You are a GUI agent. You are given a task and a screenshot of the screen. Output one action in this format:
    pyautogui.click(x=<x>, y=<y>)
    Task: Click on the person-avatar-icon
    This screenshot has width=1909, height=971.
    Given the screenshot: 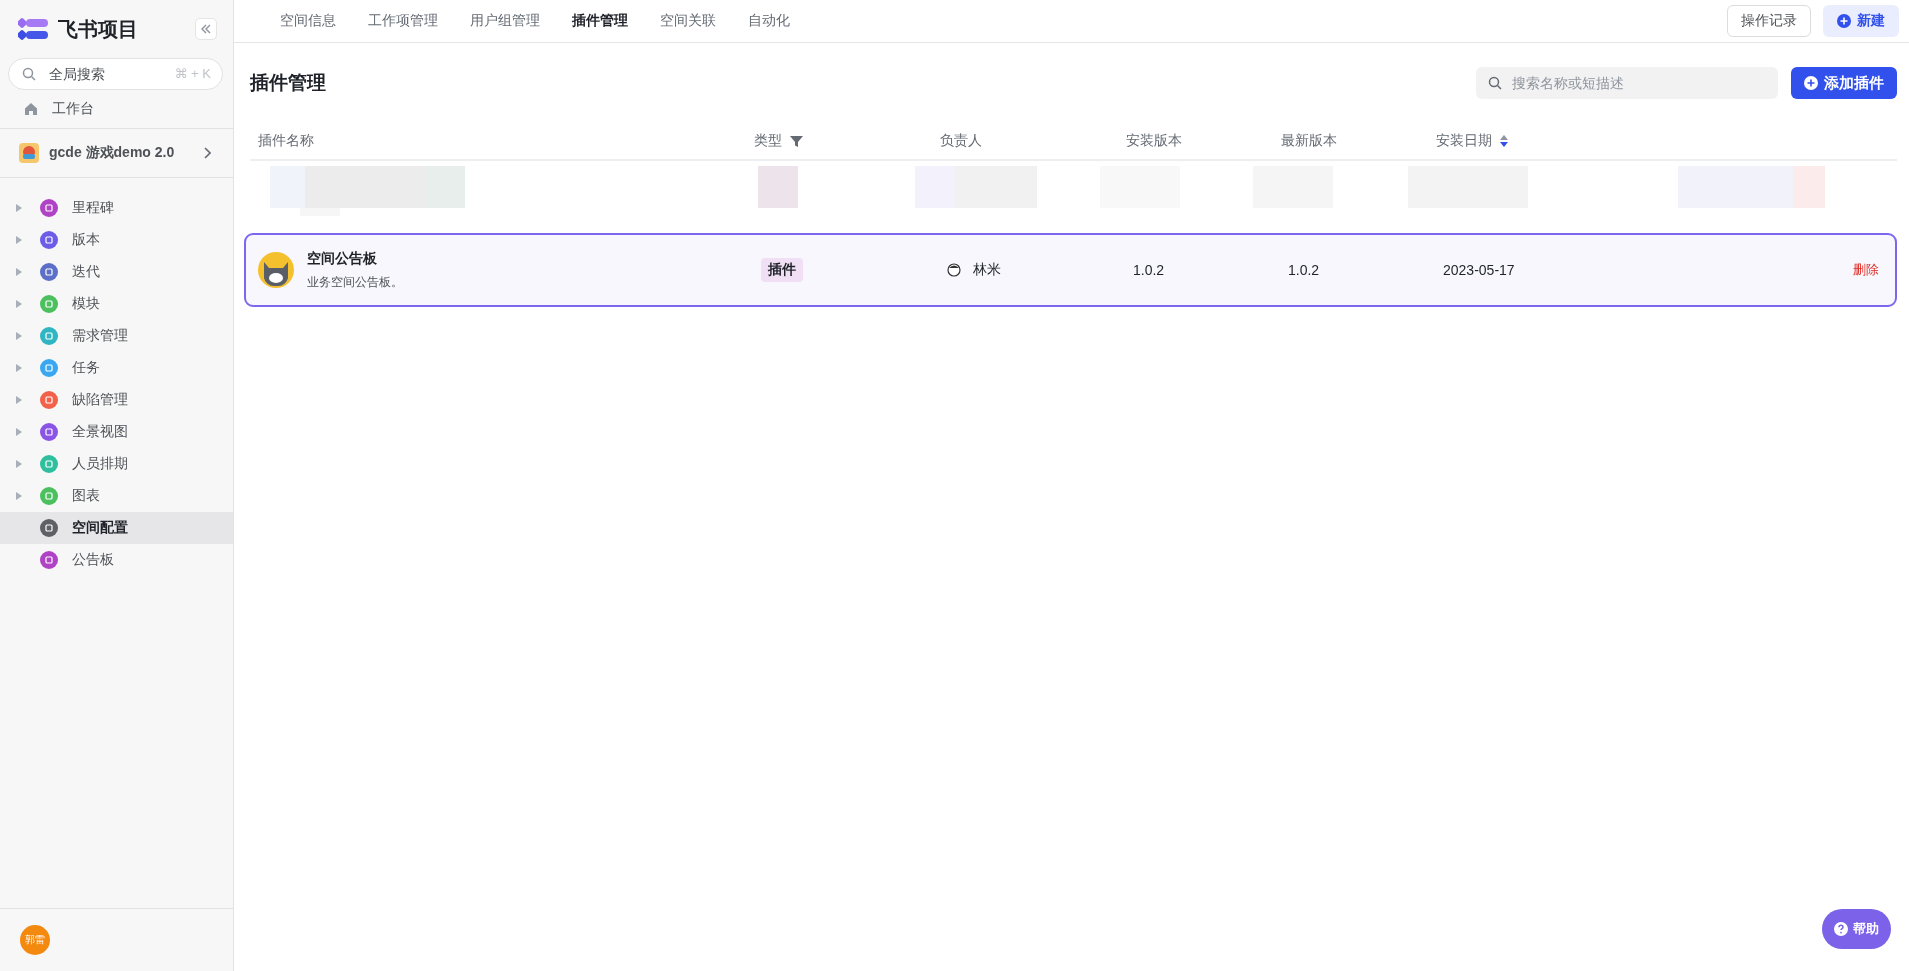 What is the action you would take?
    pyautogui.click(x=954, y=270)
    